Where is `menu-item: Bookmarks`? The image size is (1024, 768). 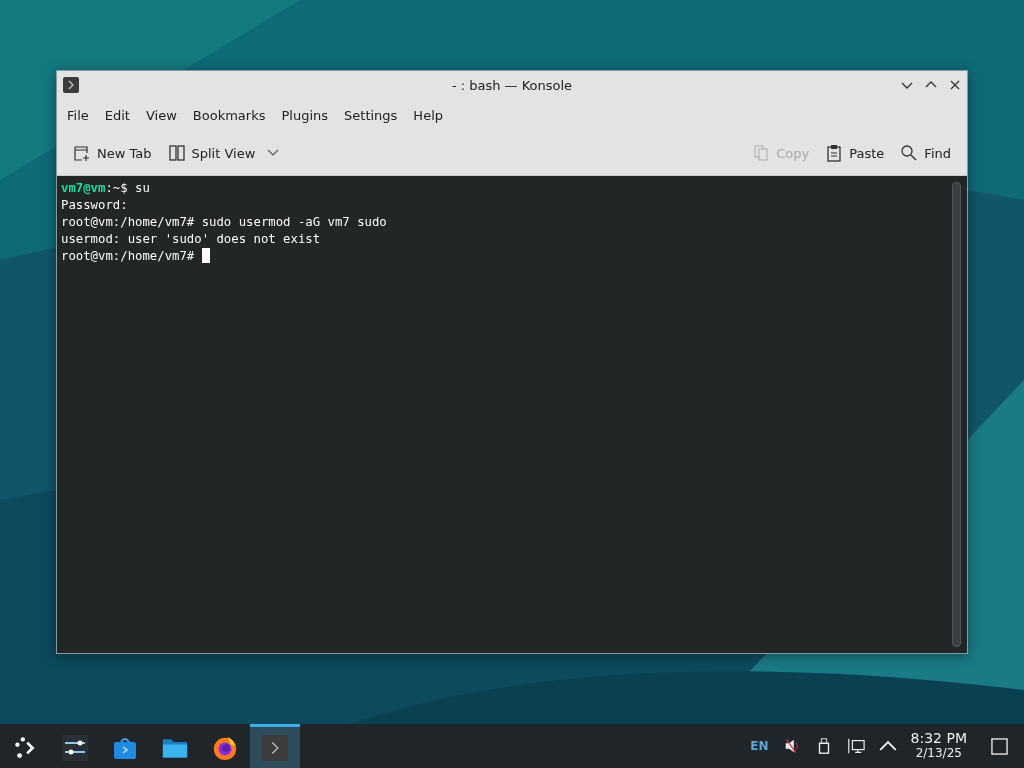
menu-item: Bookmarks is located at coordinates (229, 115).